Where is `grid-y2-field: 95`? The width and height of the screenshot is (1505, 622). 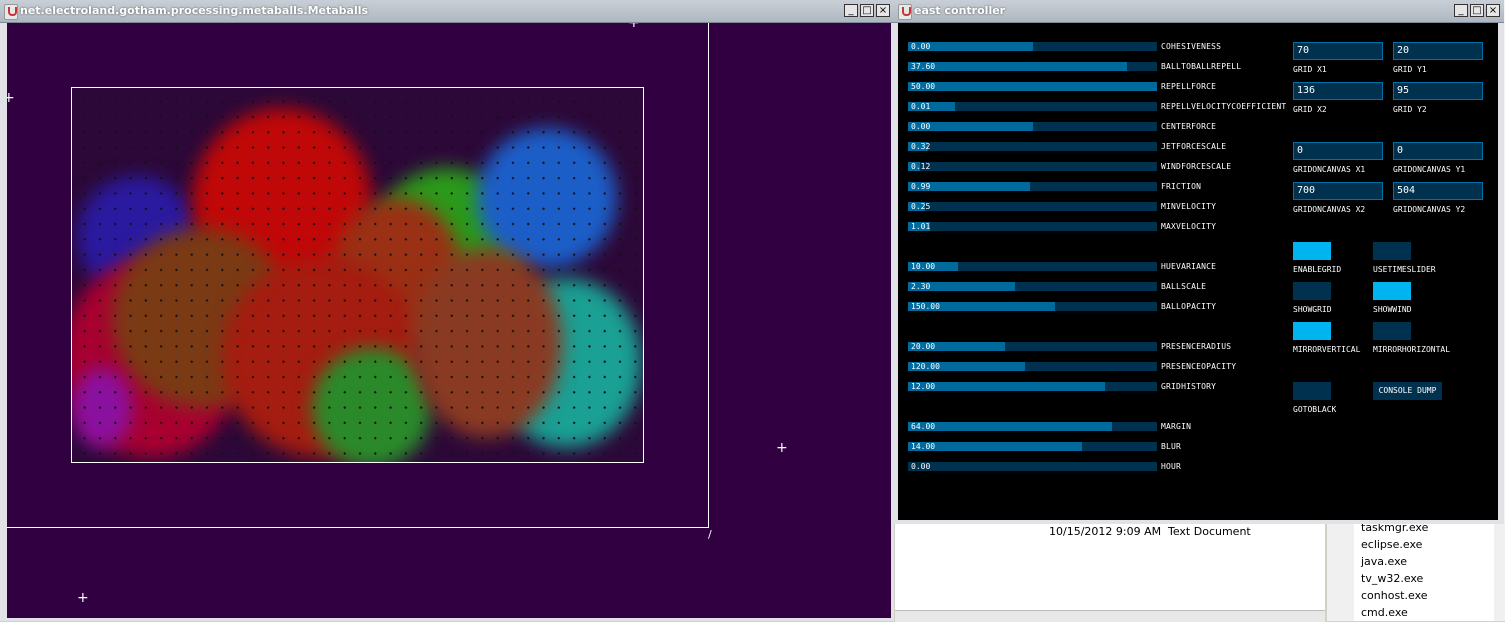
grid-y2-field: 95 is located at coordinates (1438, 91).